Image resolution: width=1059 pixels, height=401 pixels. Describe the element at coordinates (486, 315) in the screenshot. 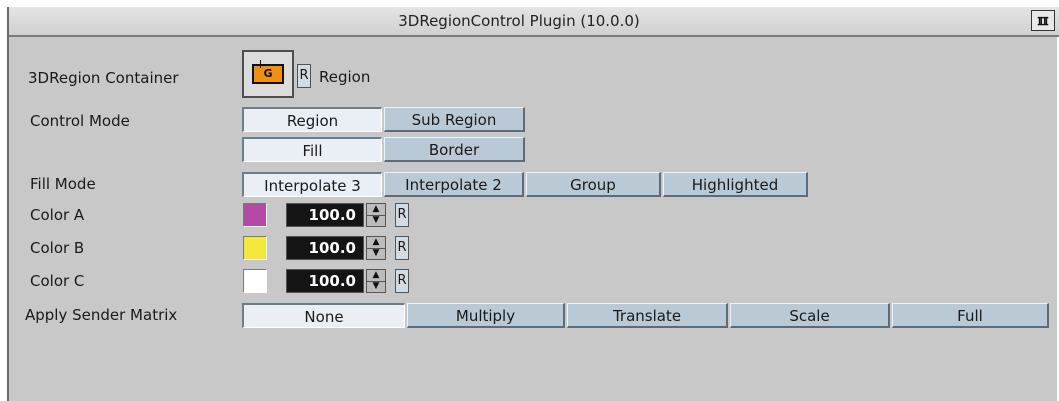

I see `sender-matrix-multiply-button: Multiply` at that location.